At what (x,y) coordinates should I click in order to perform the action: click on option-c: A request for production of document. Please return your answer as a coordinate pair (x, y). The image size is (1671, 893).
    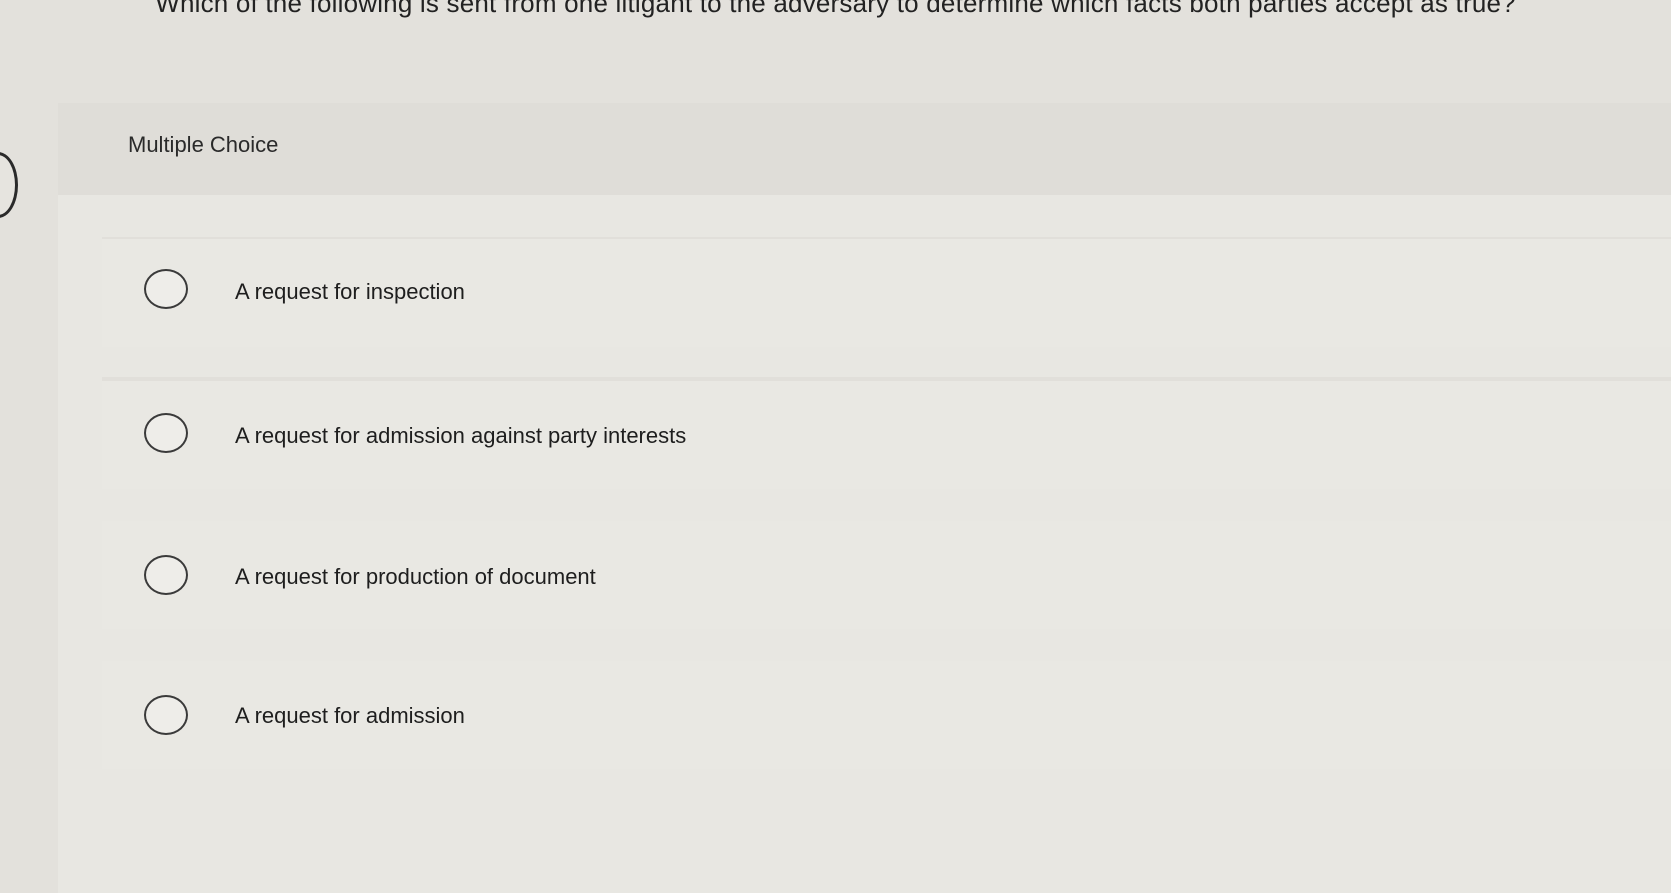
    Looking at the image, I should click on (886, 575).